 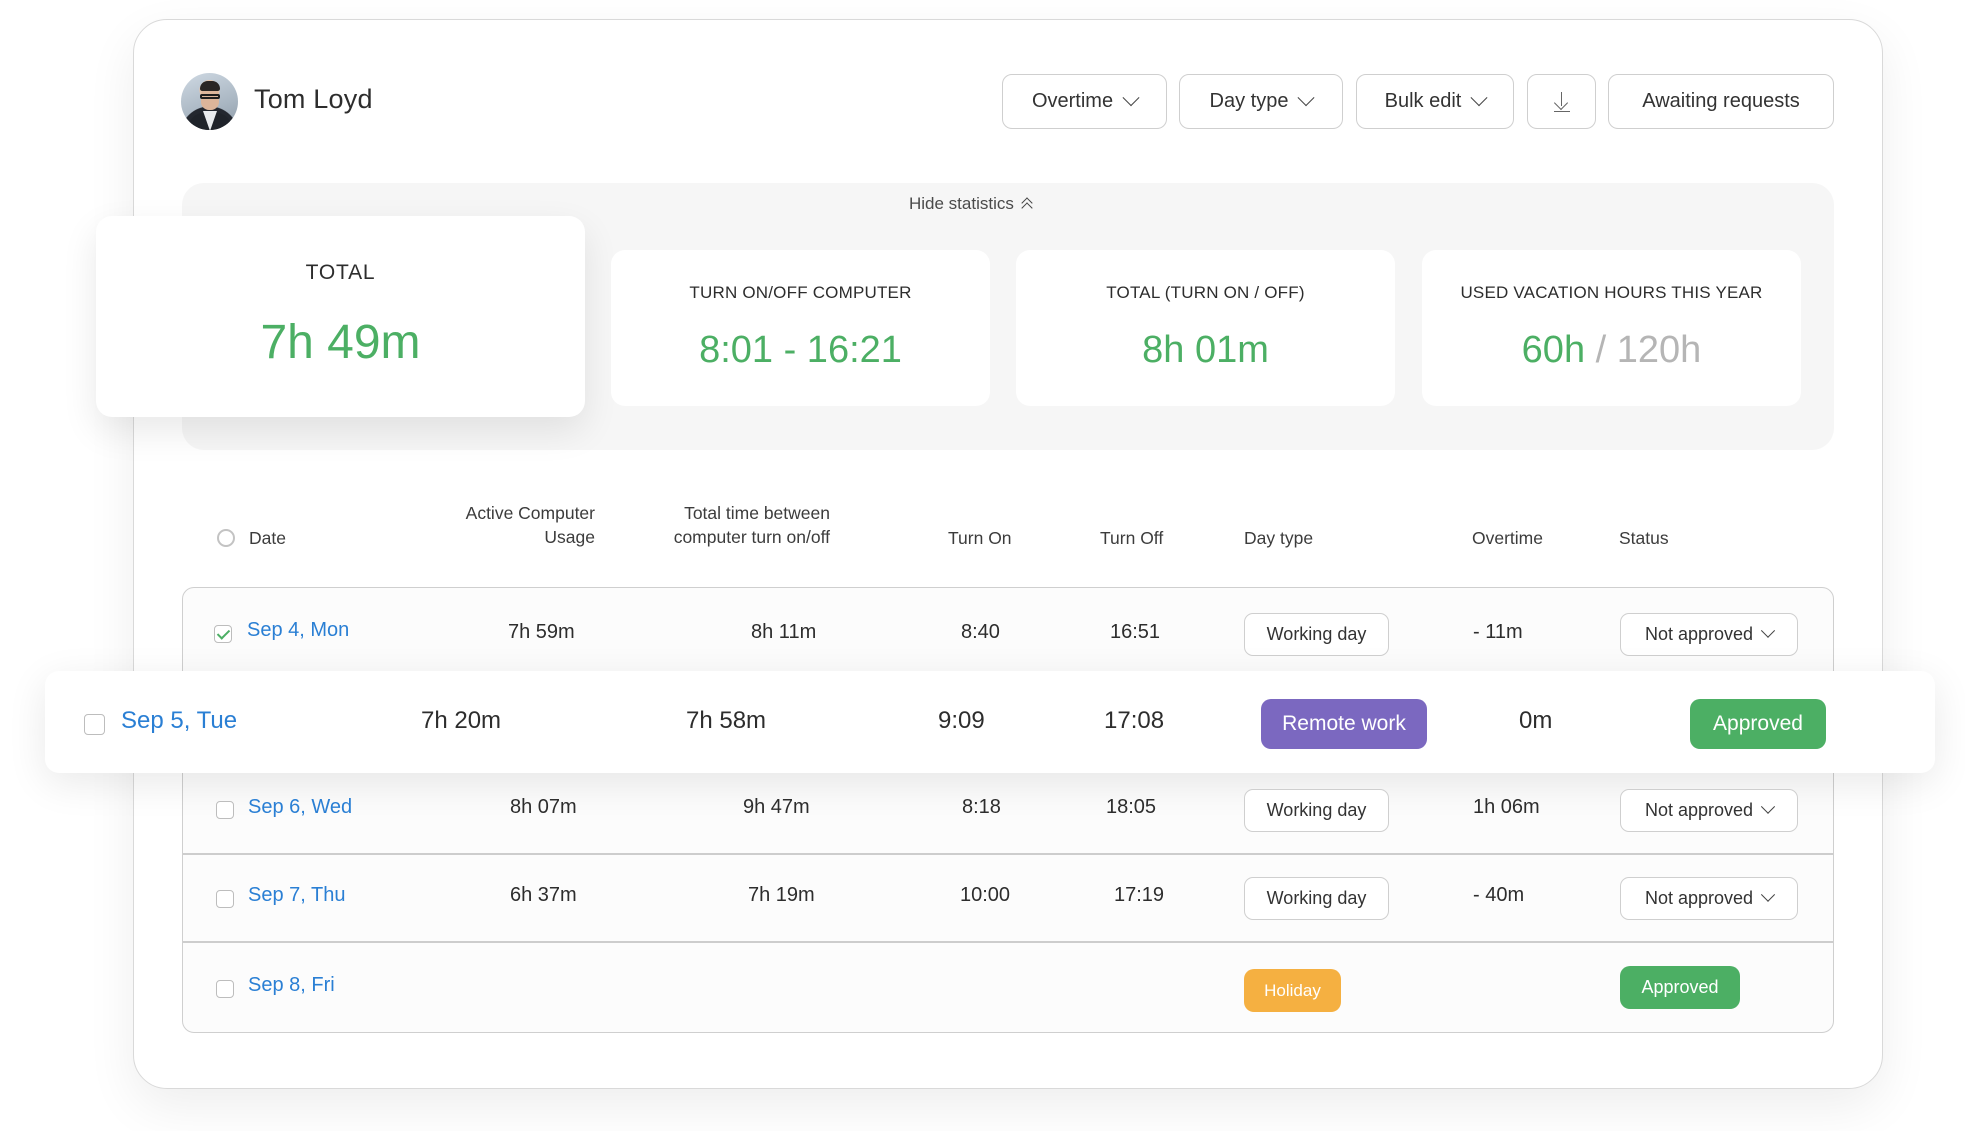 What do you see at coordinates (784, 632) in the screenshot?
I see `row-total-between: 8h 11m` at bounding box center [784, 632].